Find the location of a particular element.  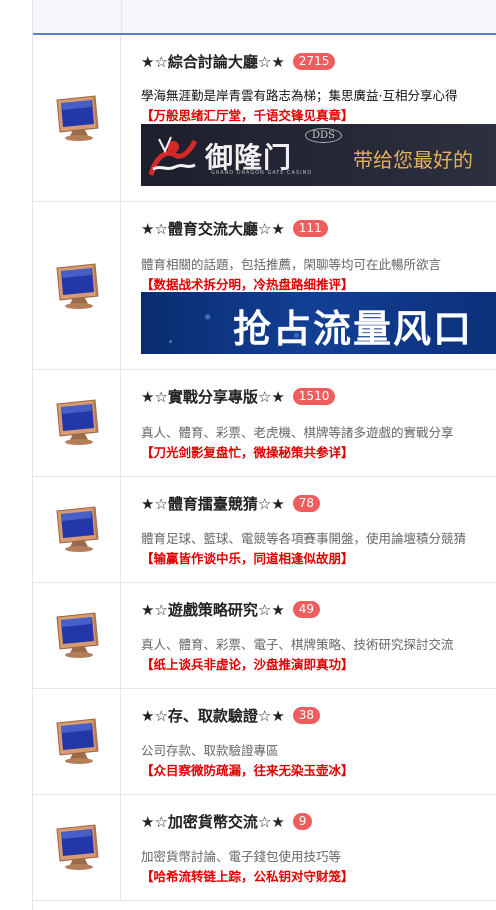

post-count-badge: 38 is located at coordinates (306, 715).